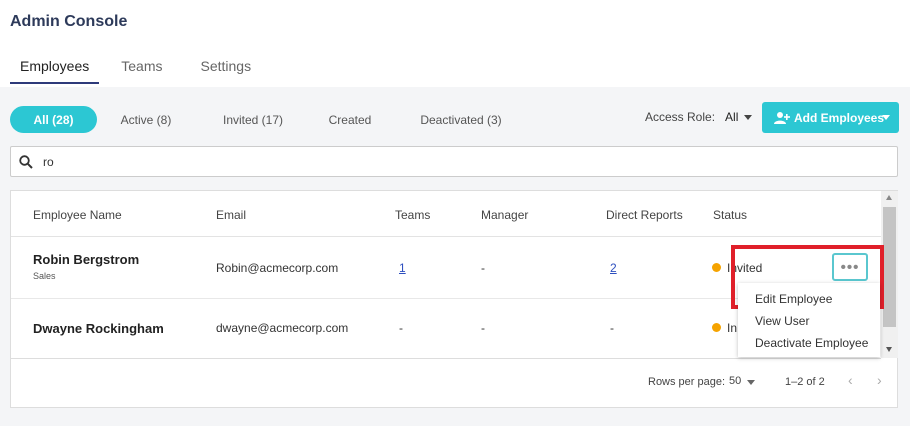 This screenshot has width=910, height=426. What do you see at coordinates (782, 117) in the screenshot?
I see `add-user-icon` at bounding box center [782, 117].